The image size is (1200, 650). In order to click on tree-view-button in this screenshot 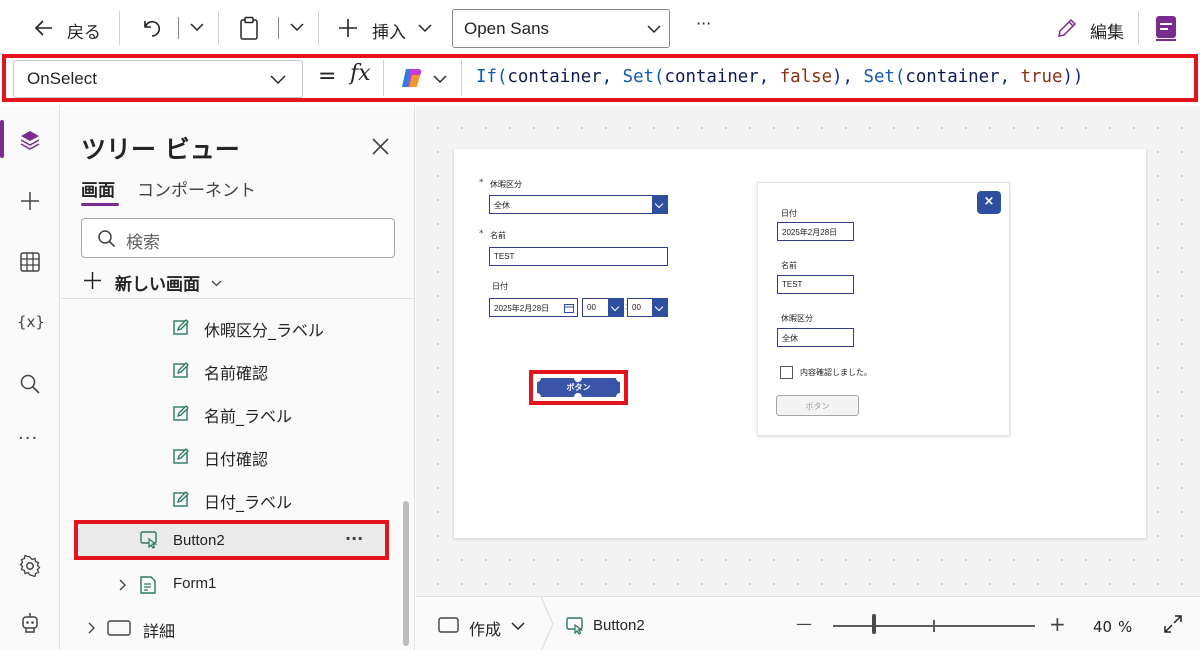, I will do `click(30, 140)`.